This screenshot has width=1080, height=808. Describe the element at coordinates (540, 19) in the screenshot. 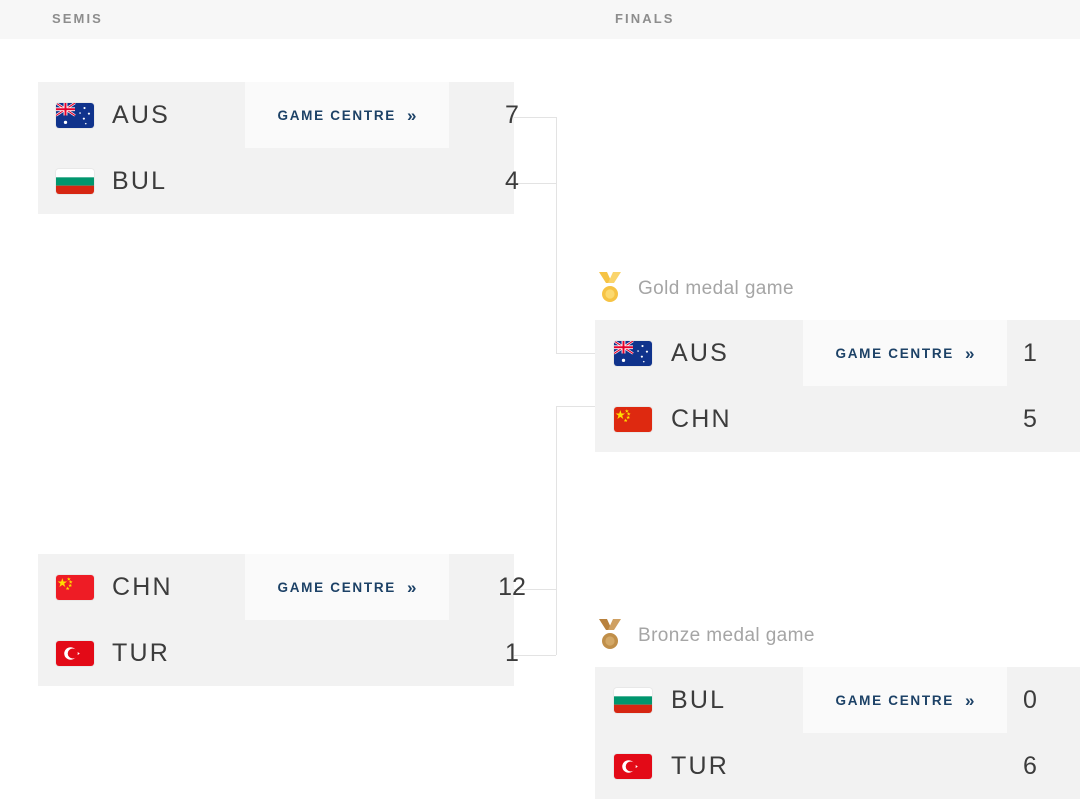

I see `bracket-header: SEMIS FINALS` at that location.